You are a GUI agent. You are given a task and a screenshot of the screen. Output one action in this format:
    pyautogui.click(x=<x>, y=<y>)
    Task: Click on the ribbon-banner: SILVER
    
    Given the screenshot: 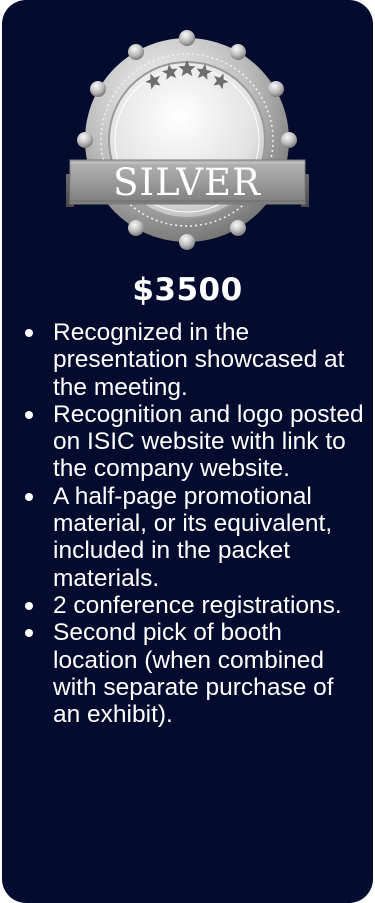 What is the action you would take?
    pyautogui.click(x=187, y=183)
    